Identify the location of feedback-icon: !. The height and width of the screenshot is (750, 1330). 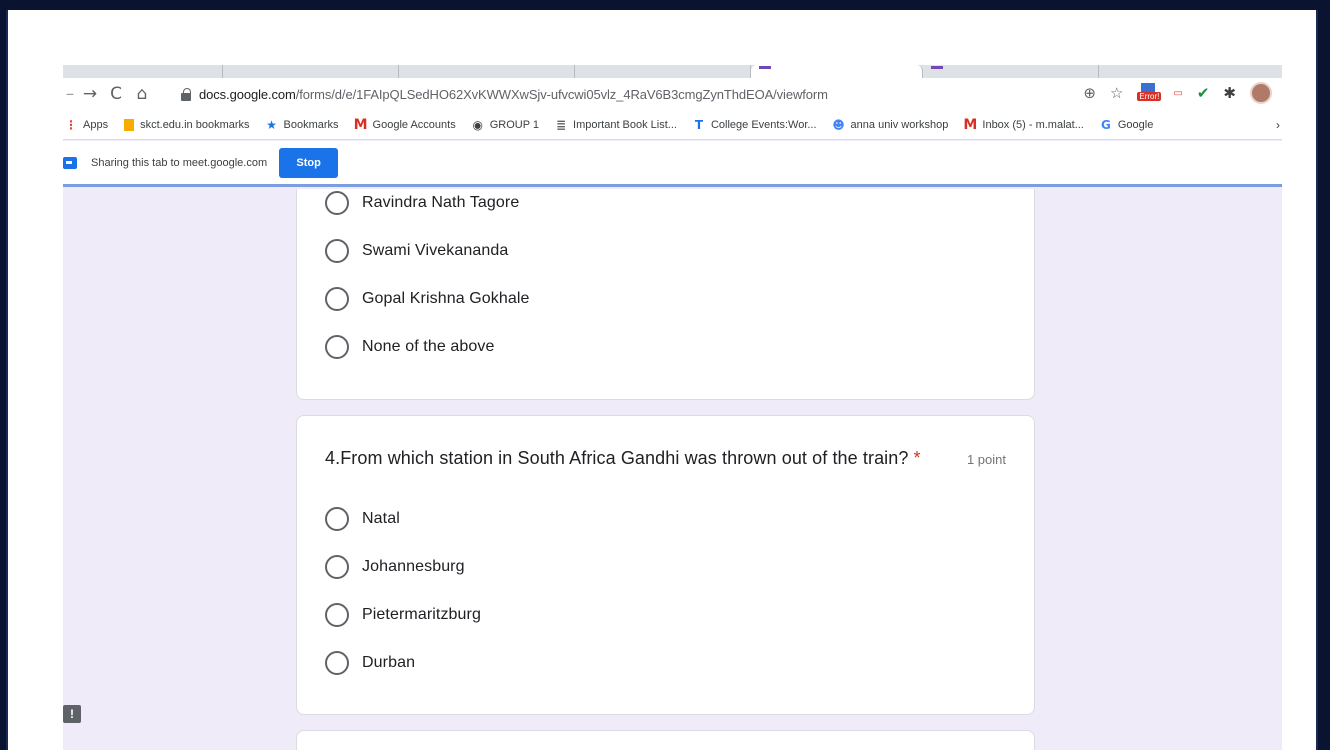
(72, 714).